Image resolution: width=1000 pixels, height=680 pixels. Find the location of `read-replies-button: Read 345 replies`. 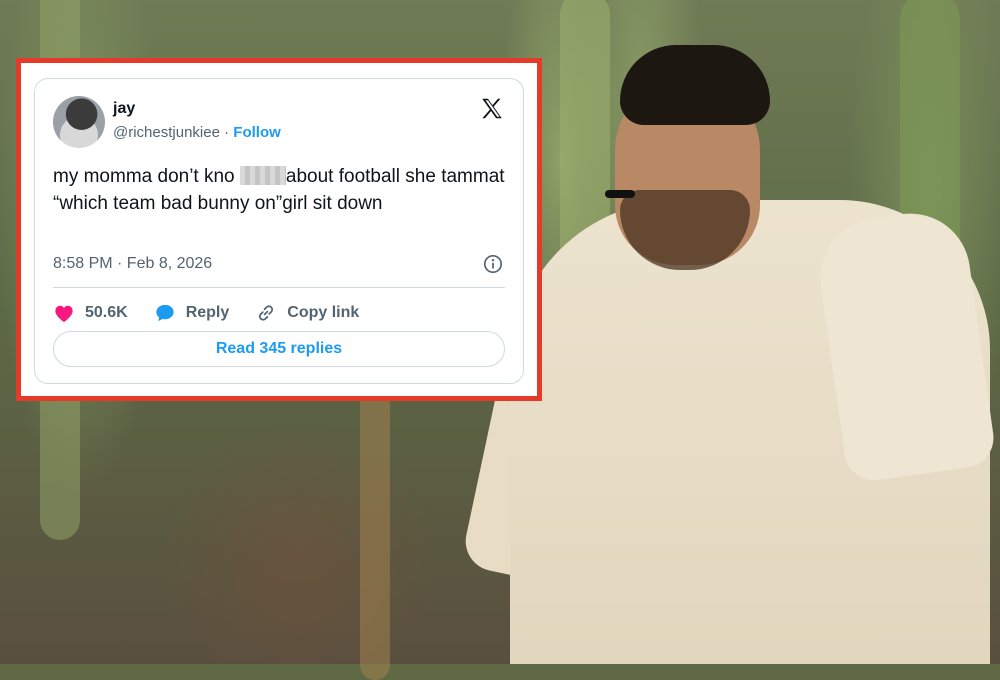

read-replies-button: Read 345 replies is located at coordinates (279, 349).